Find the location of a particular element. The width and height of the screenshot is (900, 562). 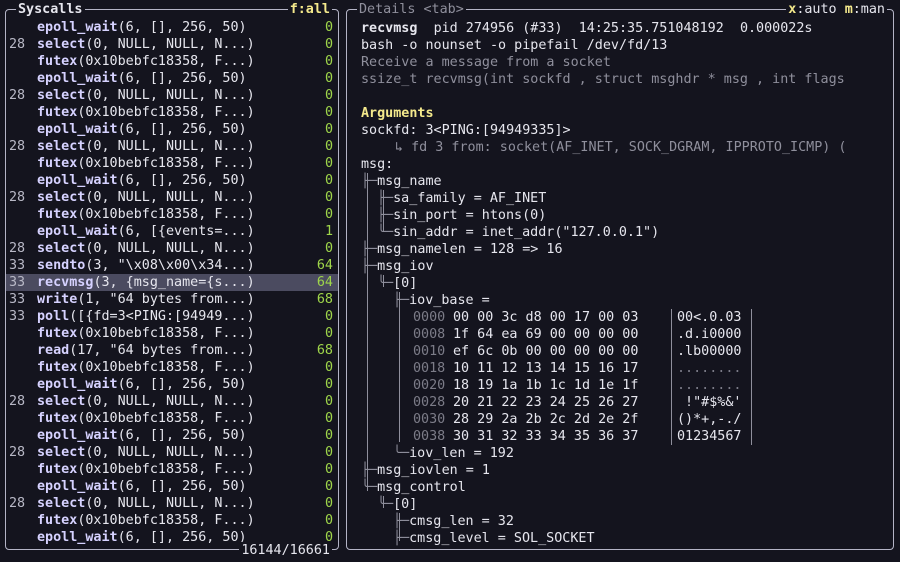

tree-line-msg is located at coordinates (367, 332).